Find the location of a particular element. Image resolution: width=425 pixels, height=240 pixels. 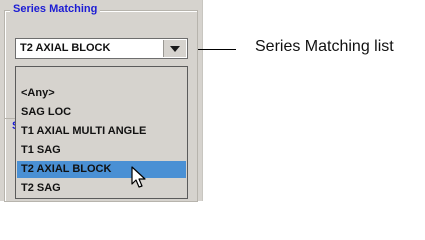

chevron-down-icon is located at coordinates (175, 49).